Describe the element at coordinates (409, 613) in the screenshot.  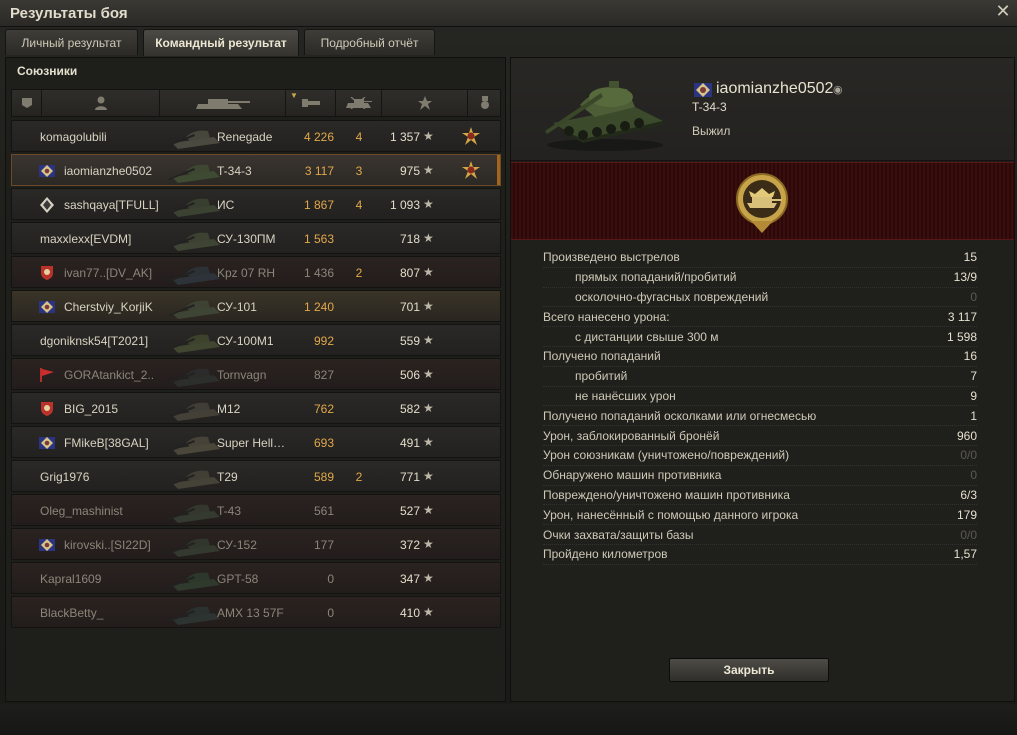
I see `xp-value: 410` at that location.